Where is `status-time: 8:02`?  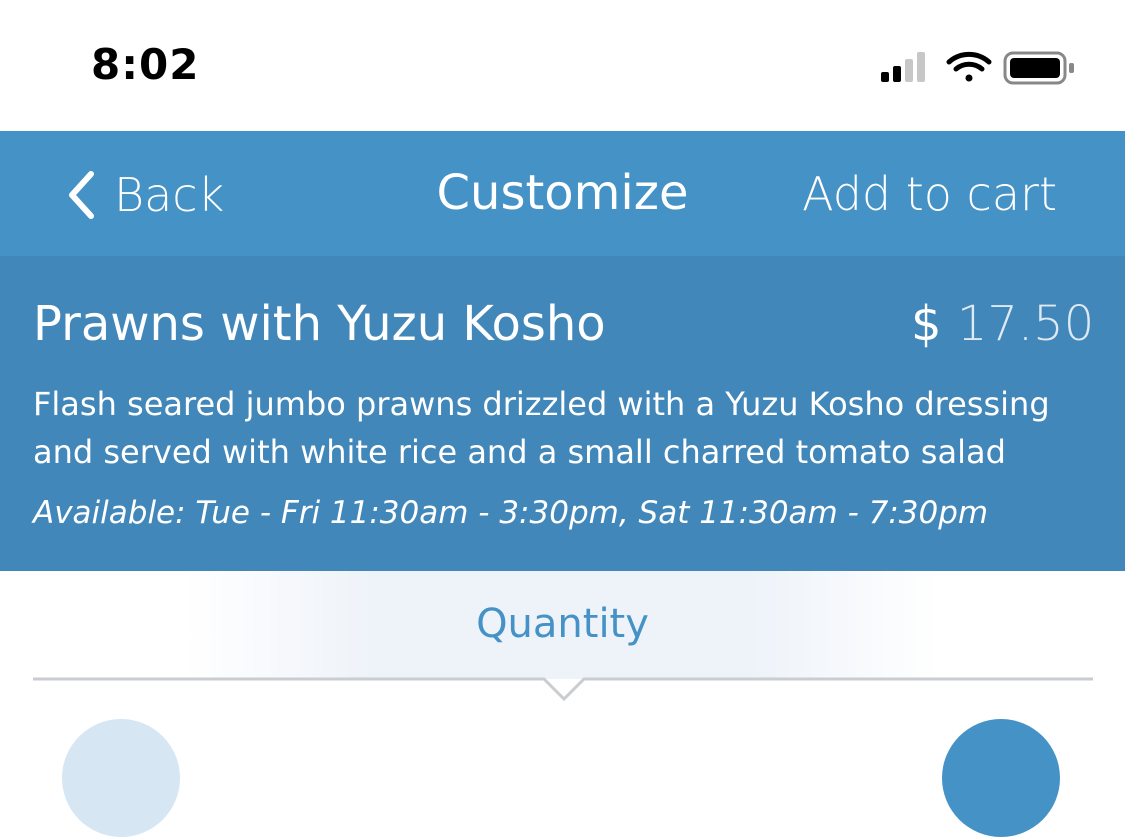
status-time: 8:02 is located at coordinates (145, 64).